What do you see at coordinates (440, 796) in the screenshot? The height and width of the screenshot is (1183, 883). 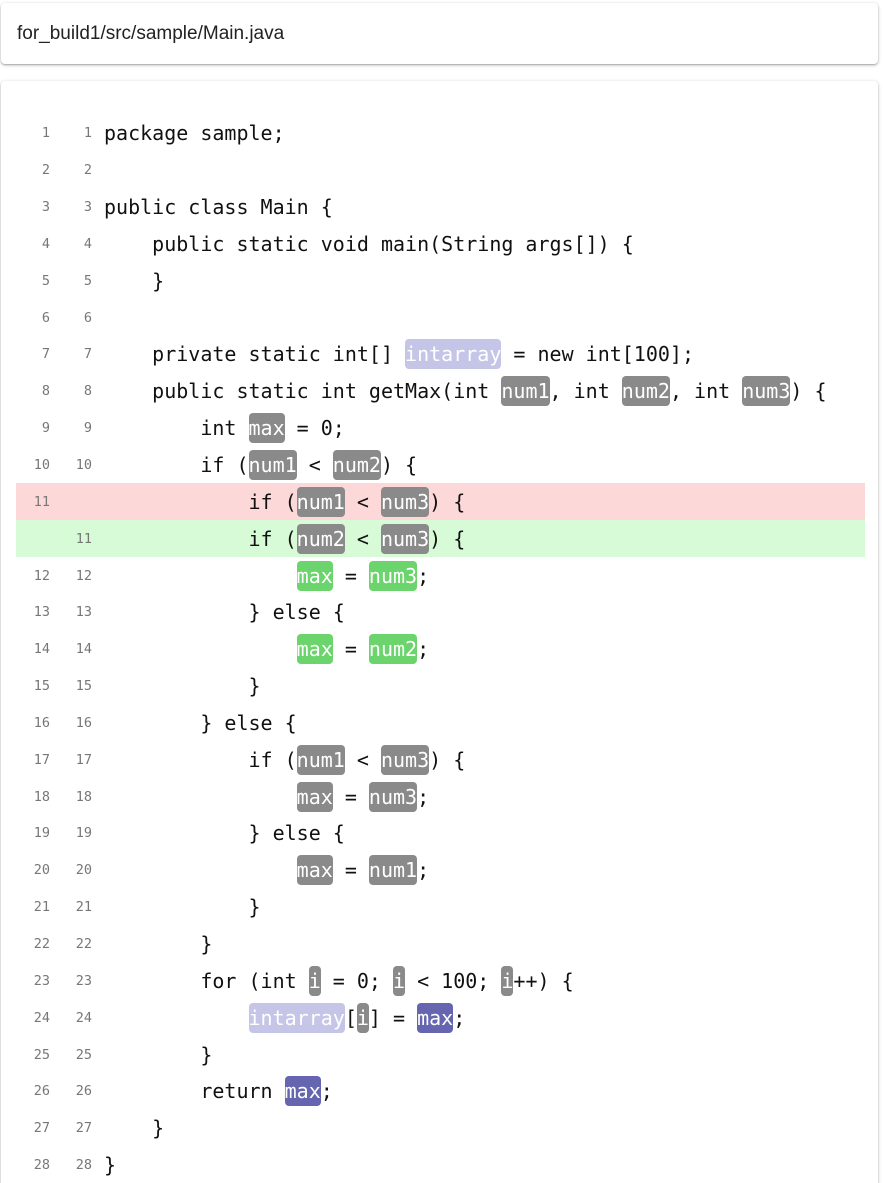 I see `diff-line: 18 18 max = num3;` at bounding box center [440, 796].